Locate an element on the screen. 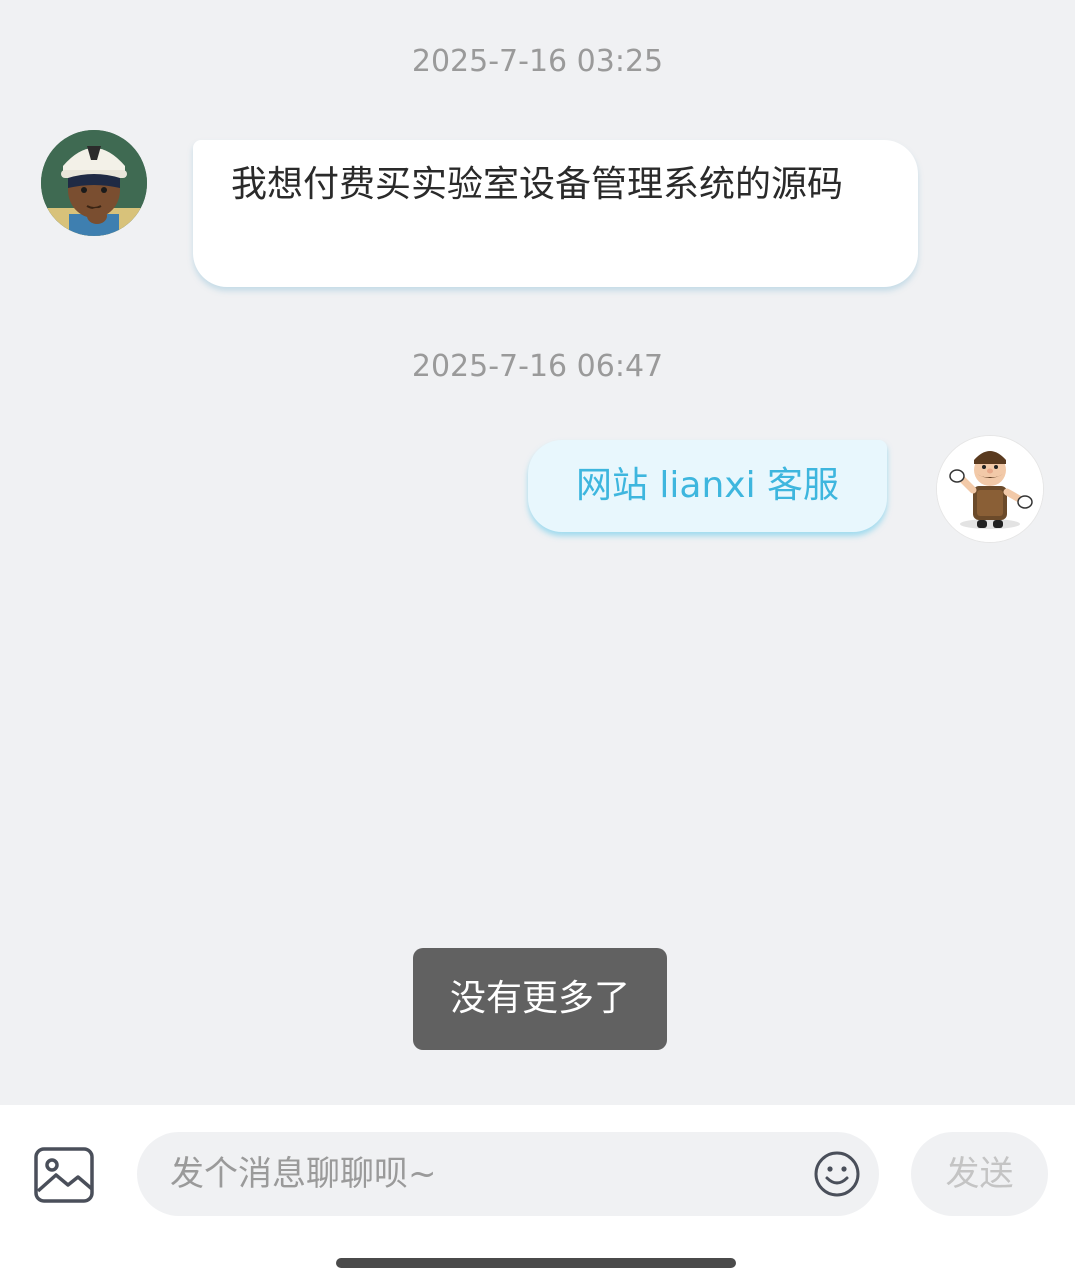 The image size is (1075, 1271). home-indicator is located at coordinates (536, 1263).